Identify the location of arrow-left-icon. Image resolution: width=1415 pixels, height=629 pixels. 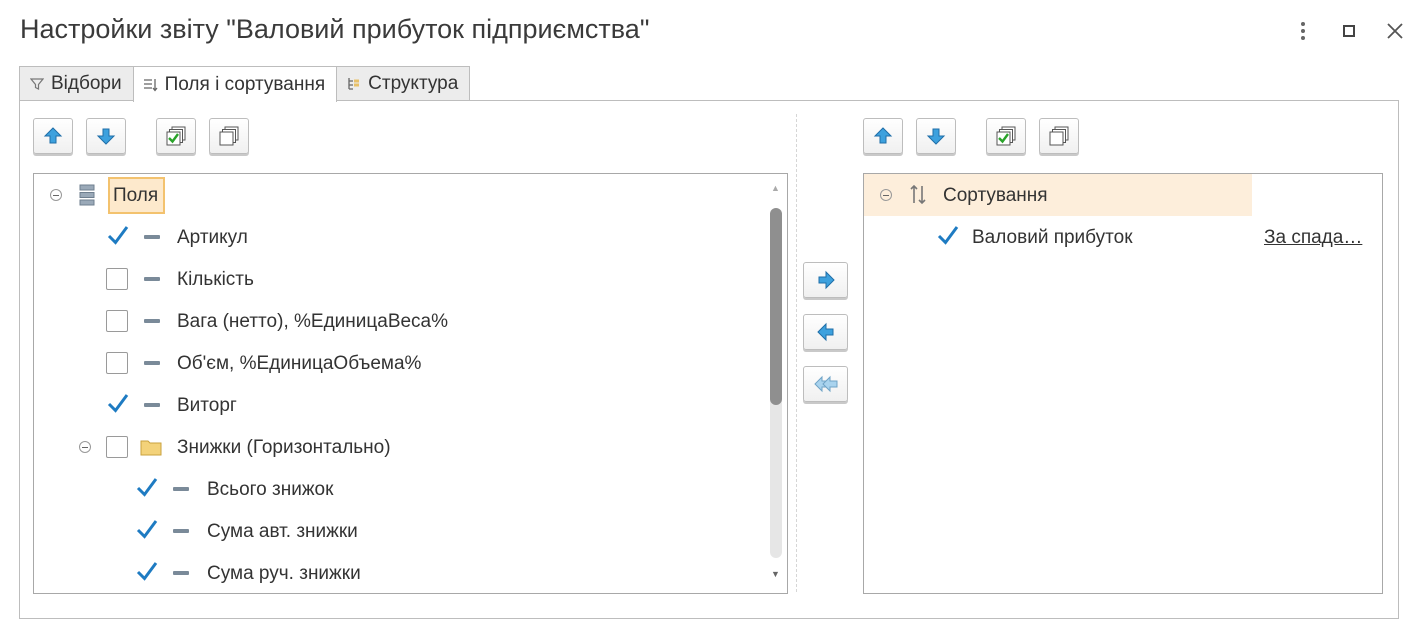
(824, 332).